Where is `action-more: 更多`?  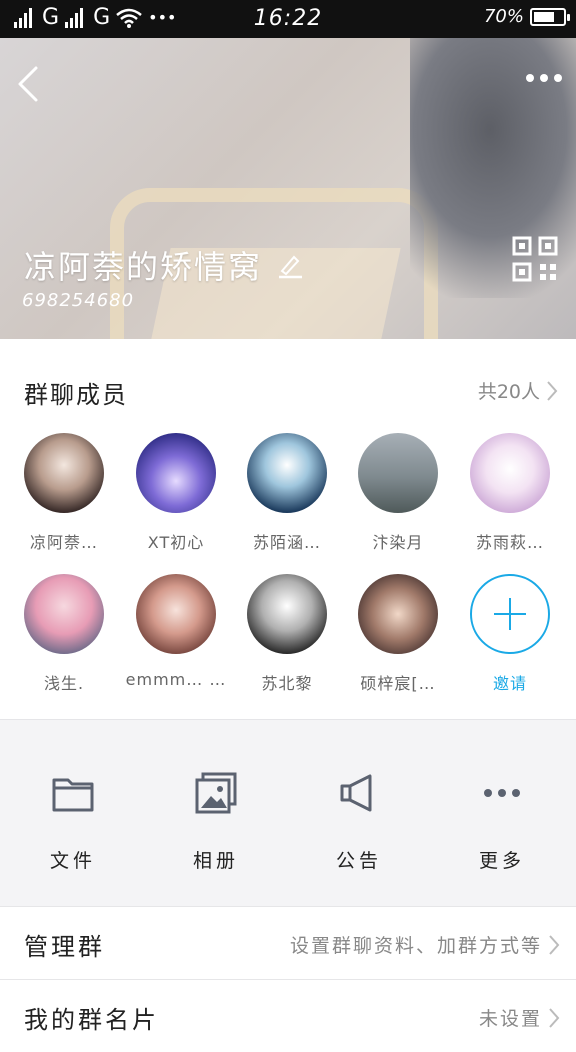
action-more: 更多 is located at coordinates (502, 821).